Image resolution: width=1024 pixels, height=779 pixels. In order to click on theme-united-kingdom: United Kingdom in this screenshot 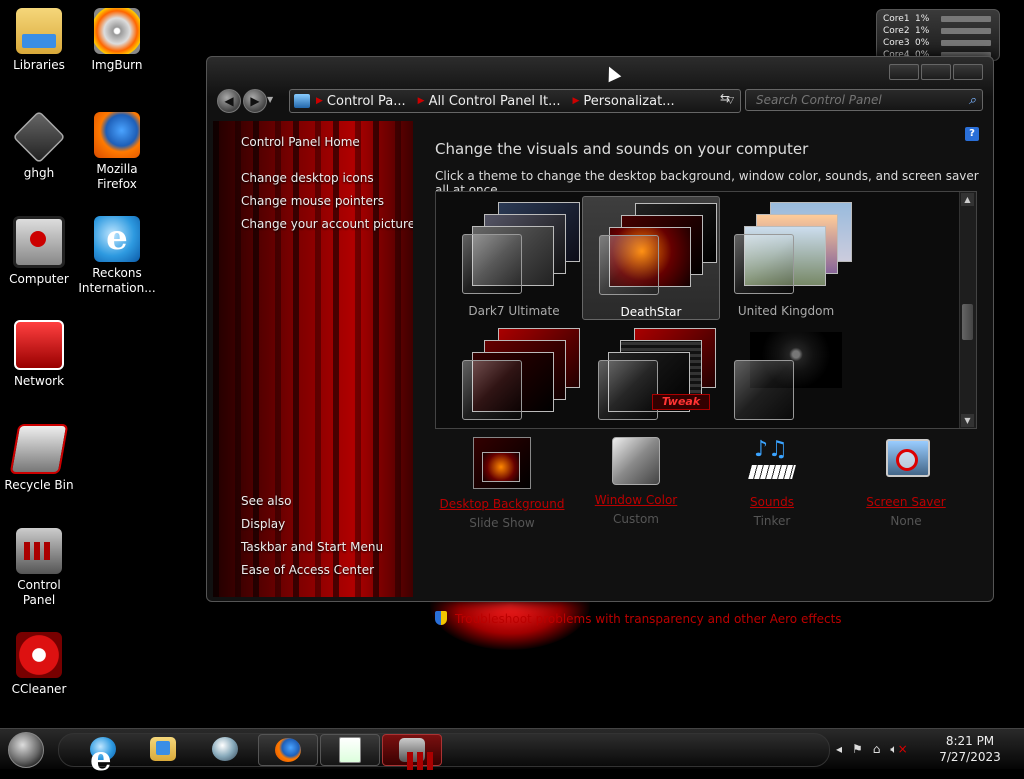, I will do `click(786, 257)`.